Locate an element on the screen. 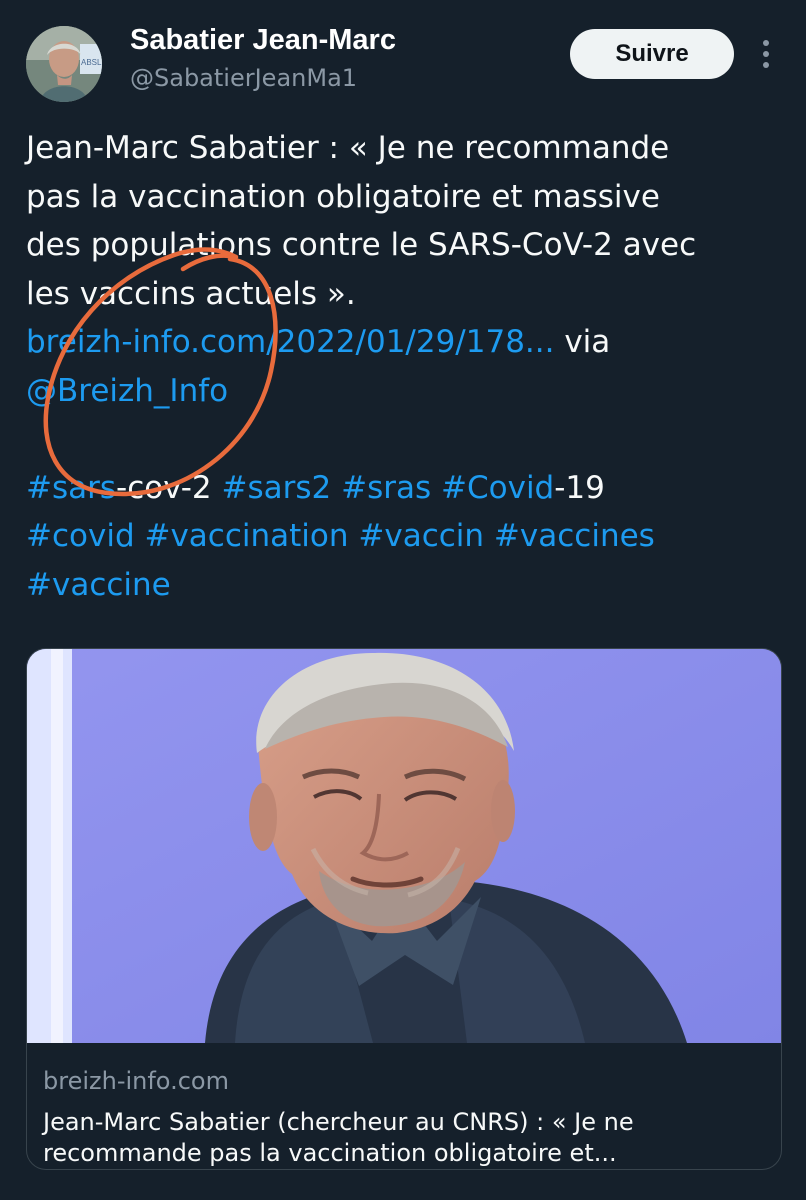 The height and width of the screenshot is (1200, 806). hashtag-sars: #sars is located at coordinates (71, 488).